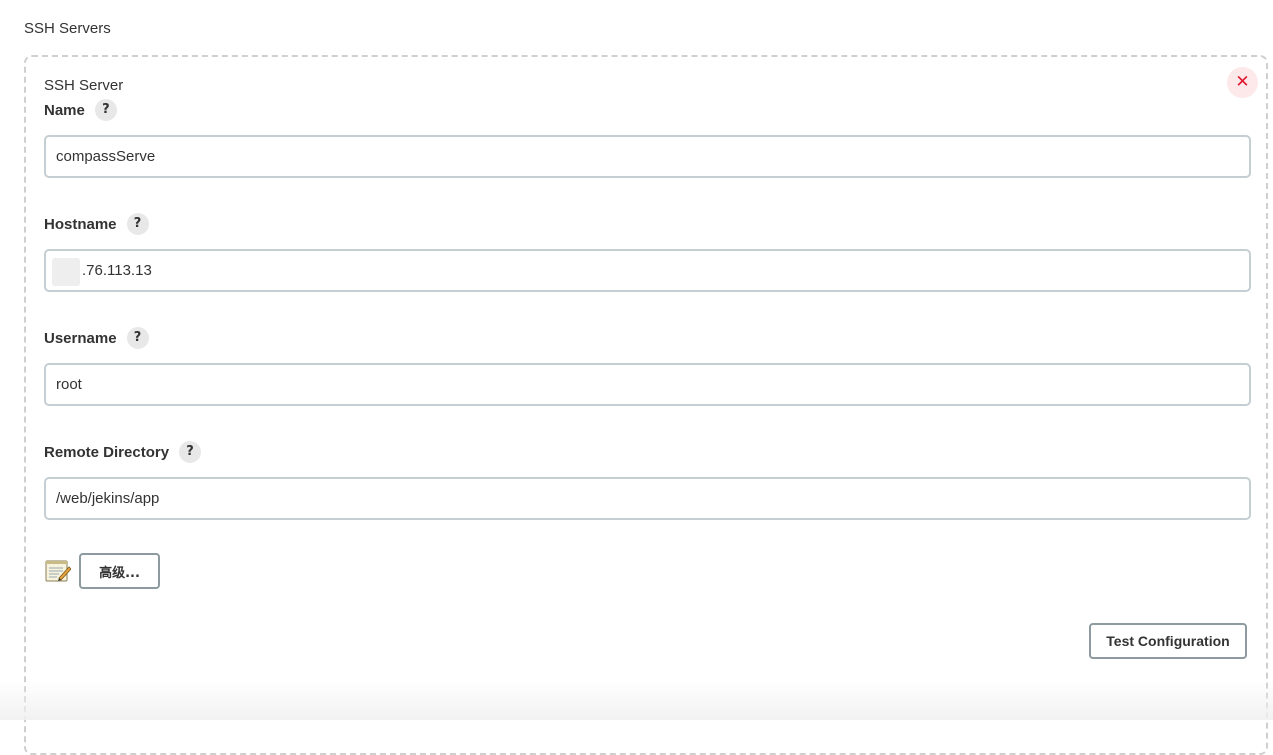 The image size is (1273, 755). Describe the element at coordinates (190, 452) in the screenshot. I see `remote-directory-help-icon: ?` at that location.